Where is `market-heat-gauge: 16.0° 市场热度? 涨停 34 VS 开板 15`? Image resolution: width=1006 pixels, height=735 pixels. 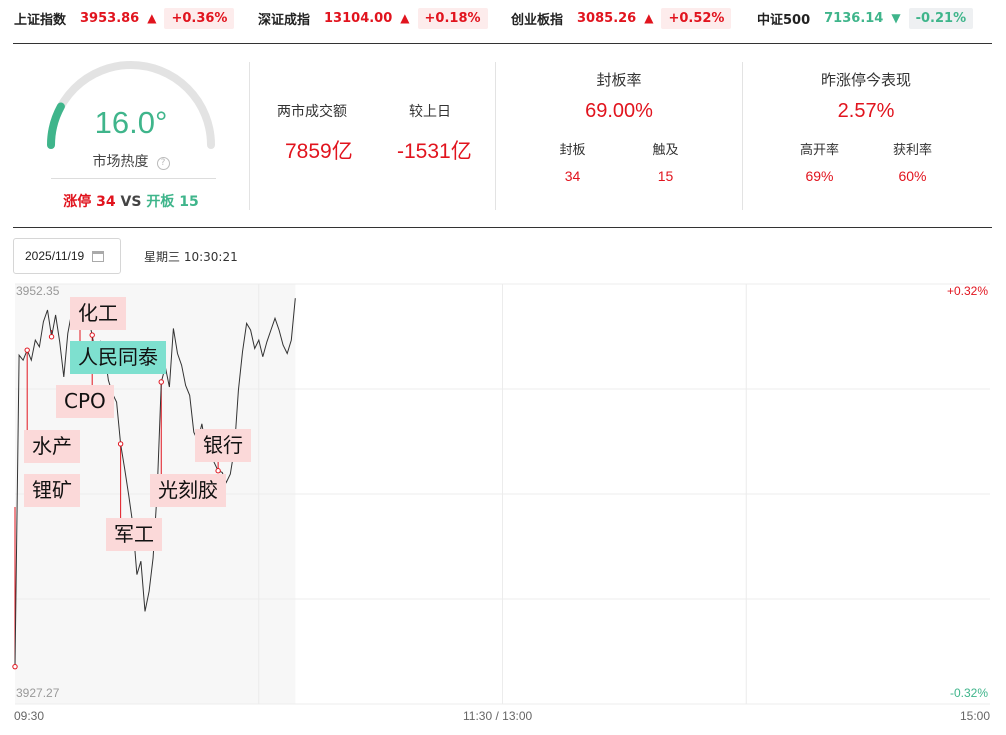
market-heat-gauge: 16.0° 市场热度? 涨停 34 VS 开板 15 is located at coordinates (135, 139).